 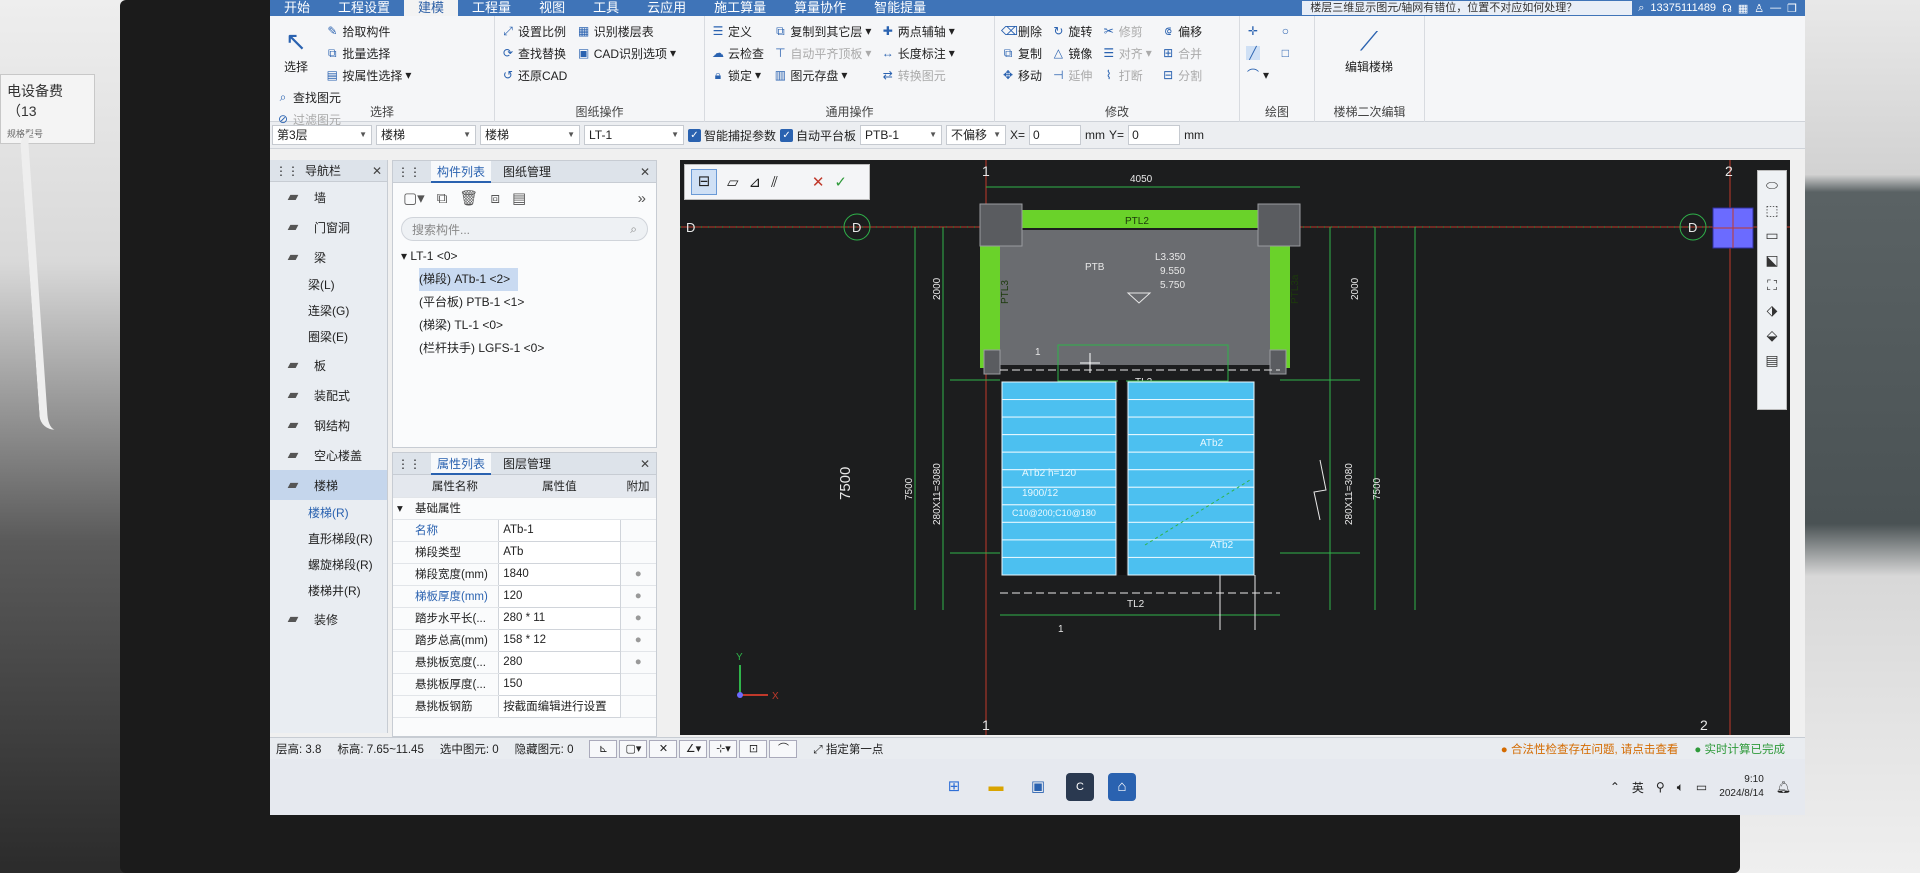 I want to click on property-row: 悬挑板钢筋 按截面编辑进行设置, so click(x=524, y=706).